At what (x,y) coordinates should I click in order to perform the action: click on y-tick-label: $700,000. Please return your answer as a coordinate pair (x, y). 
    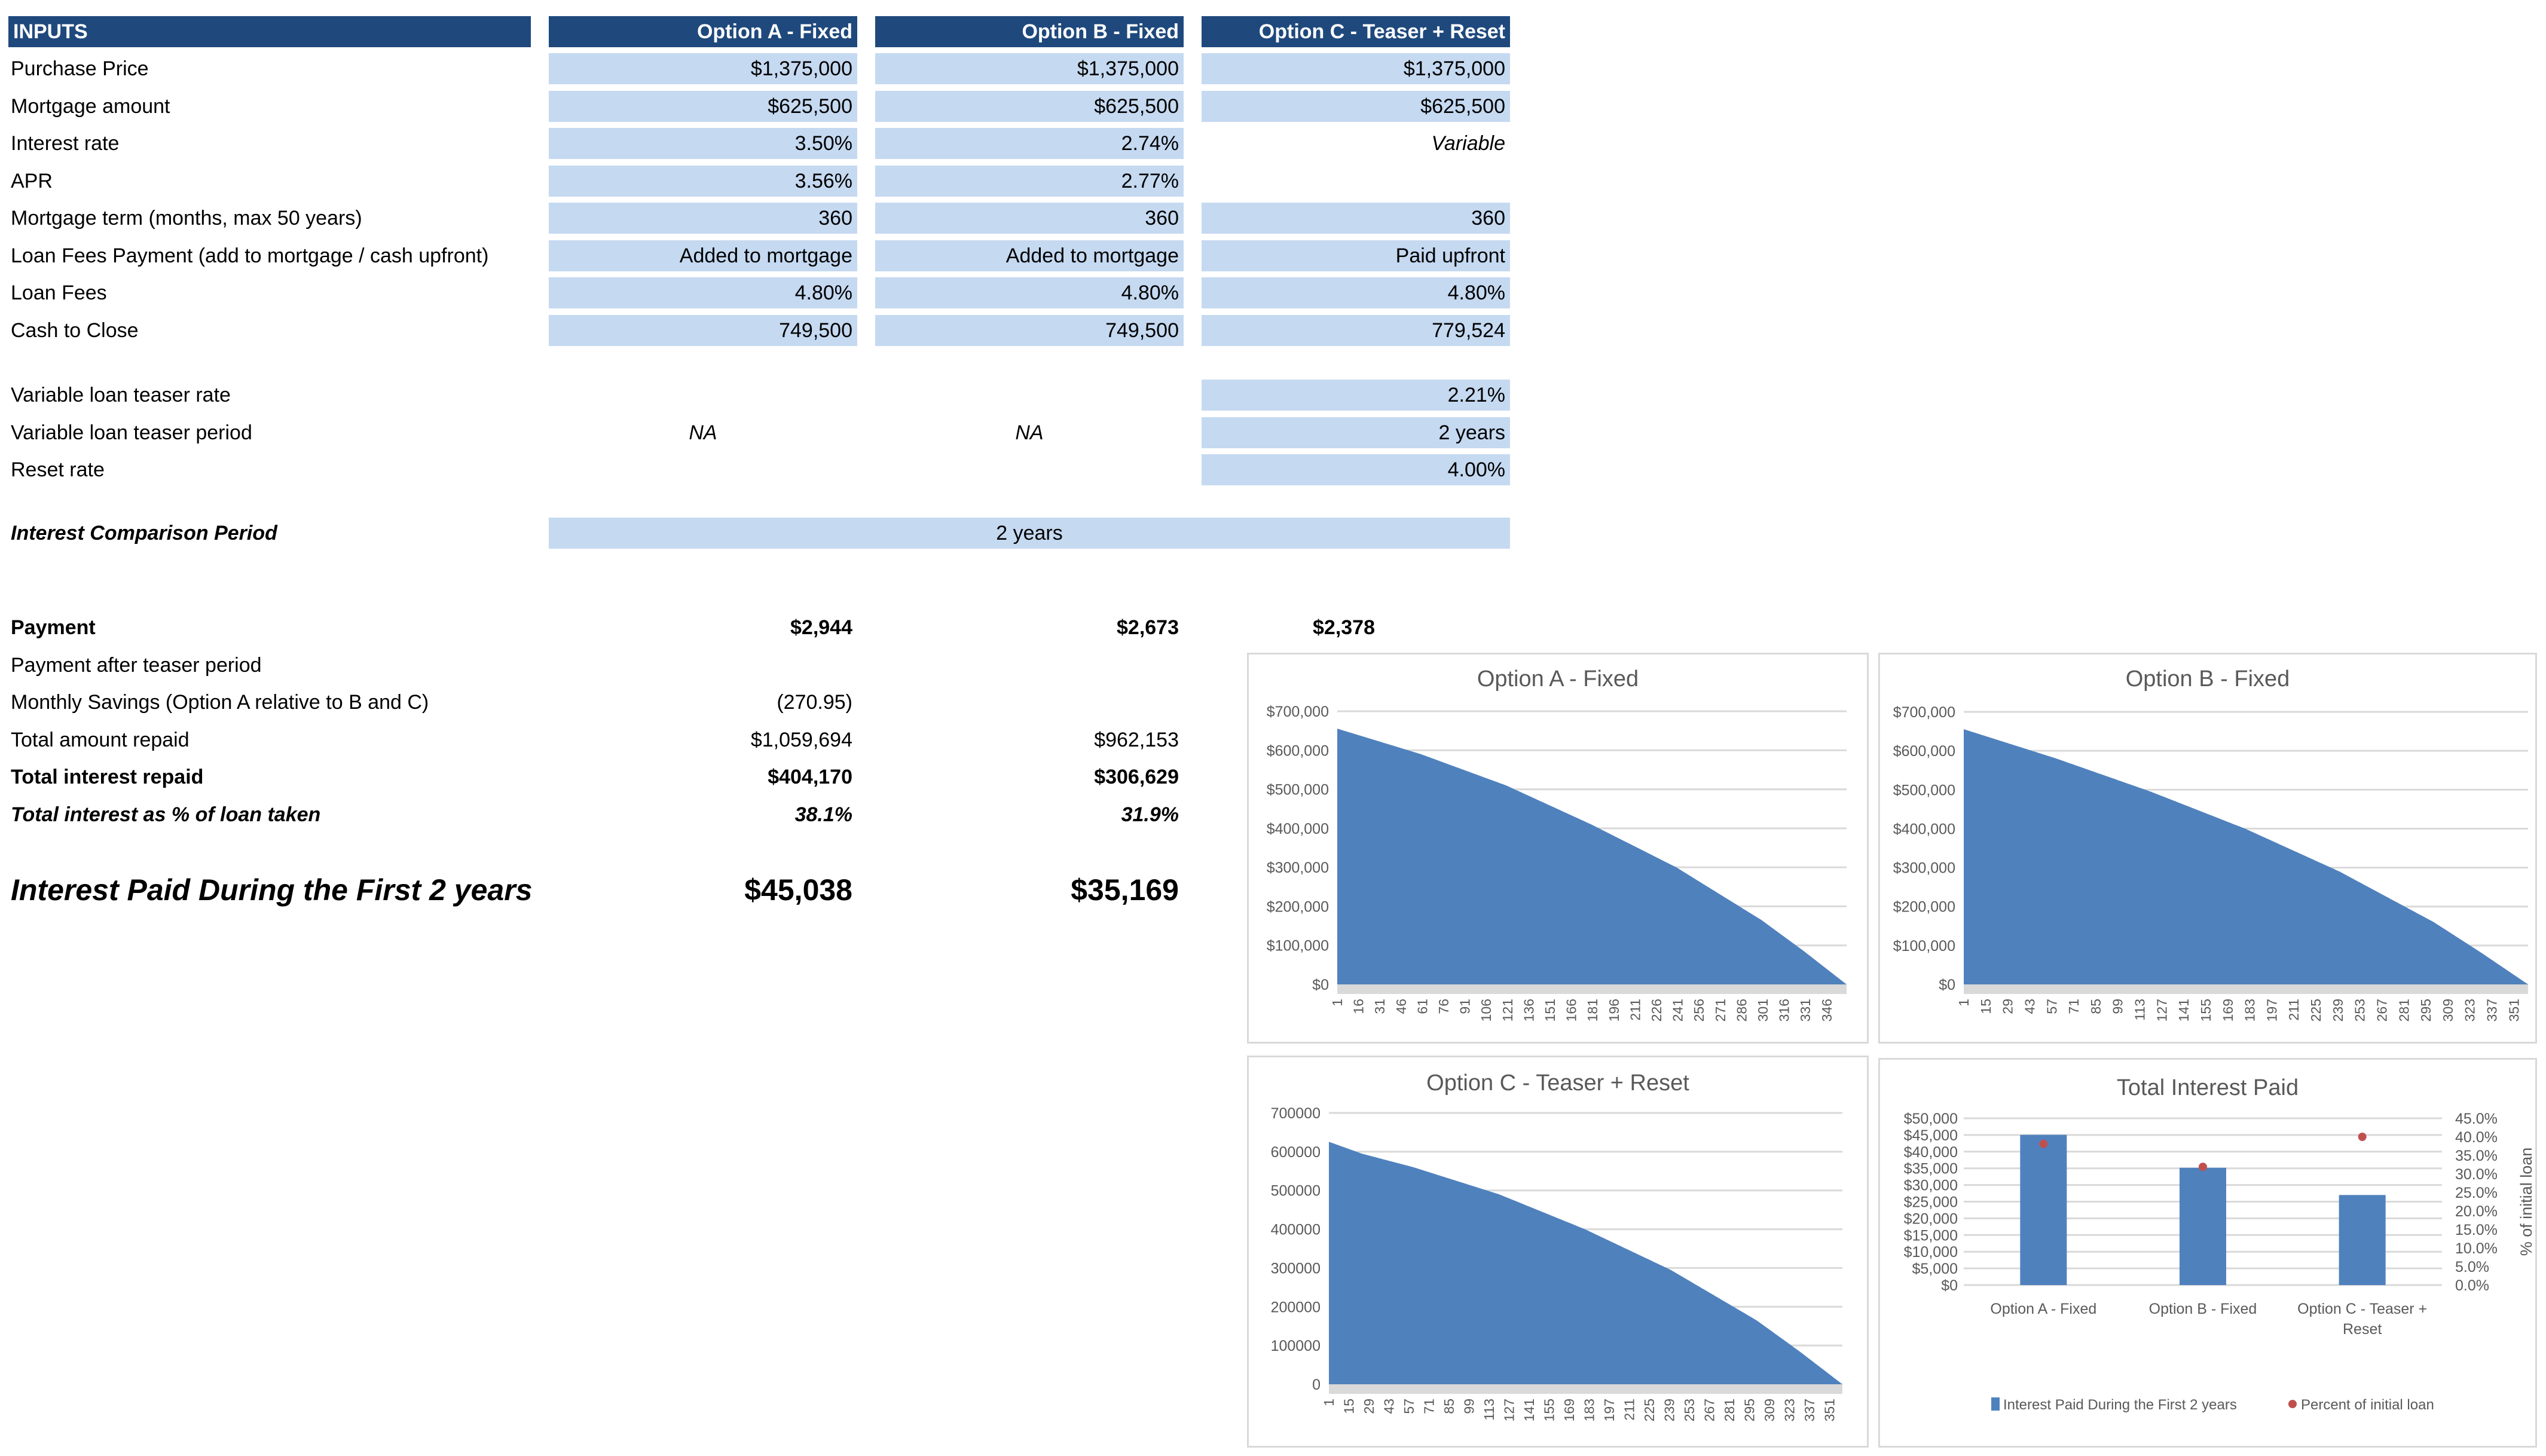
    Looking at the image, I should click on (1298, 711).